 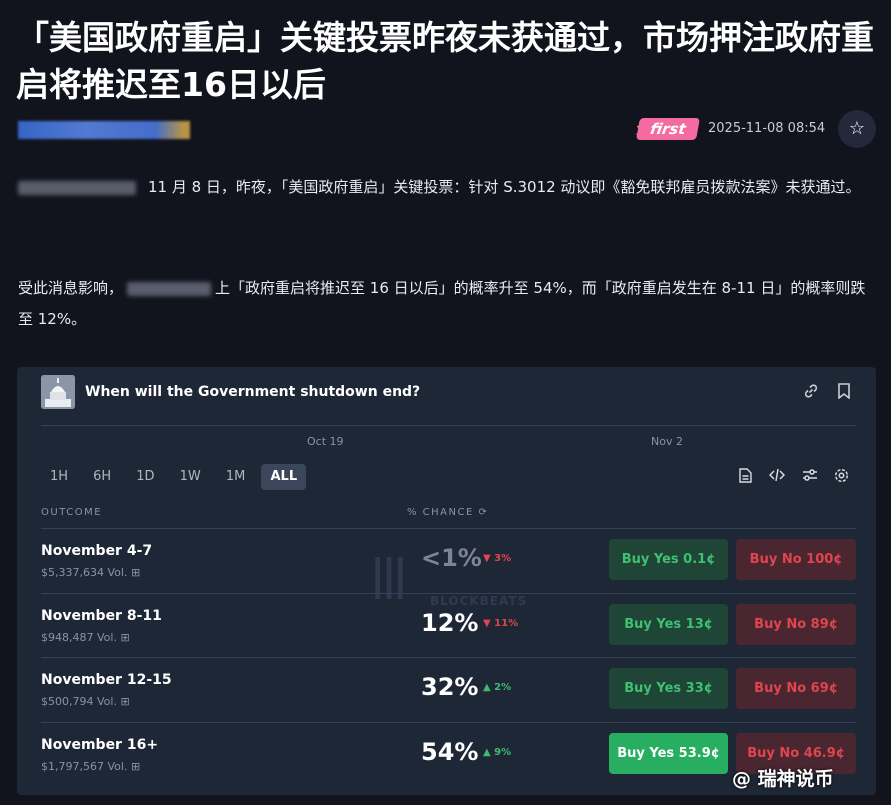 I want to click on article-meta: ⚡ first 2025-11-08 08:54 ☆, so click(x=448, y=129).